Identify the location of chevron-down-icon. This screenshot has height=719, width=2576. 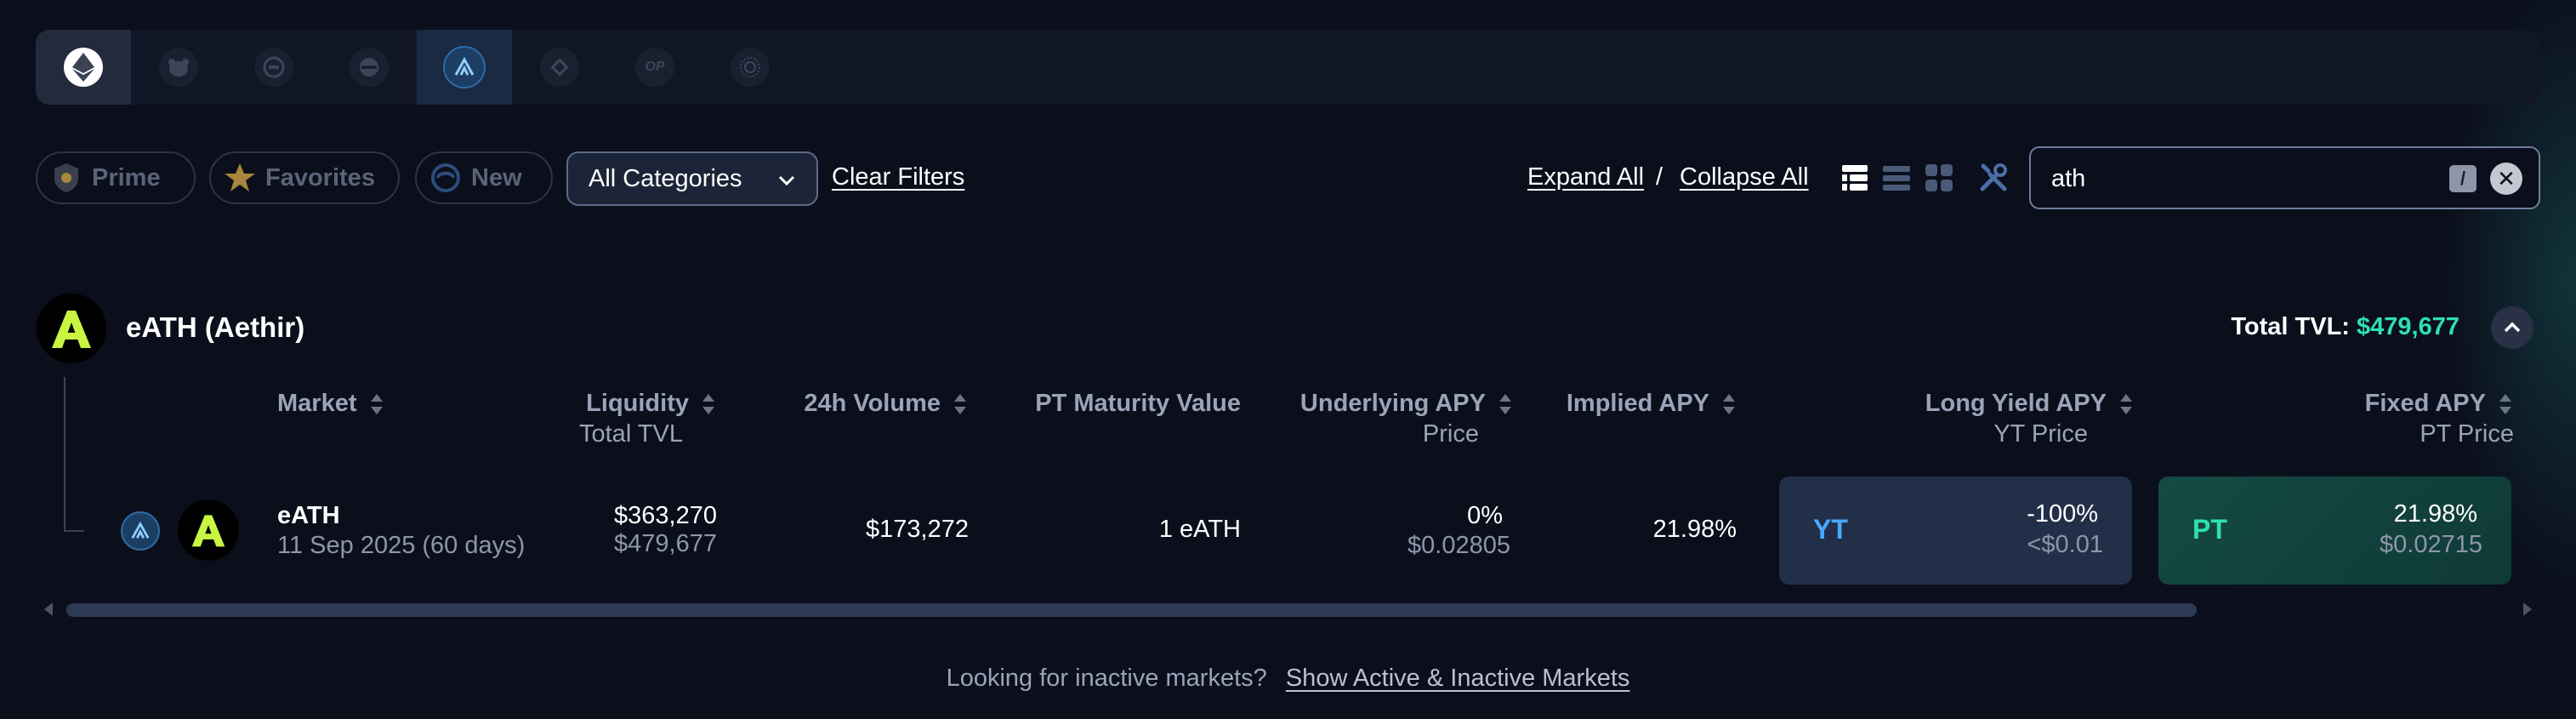
(786, 179).